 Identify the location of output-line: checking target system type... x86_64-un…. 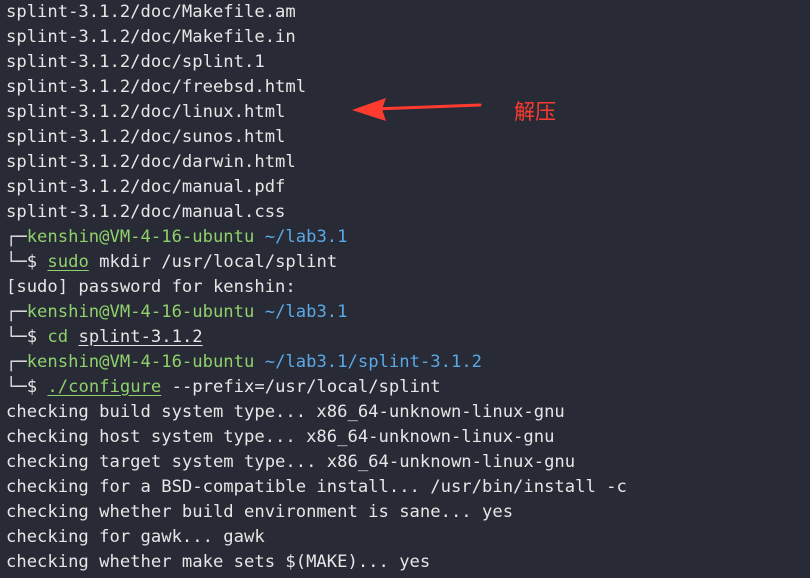
(291, 462).